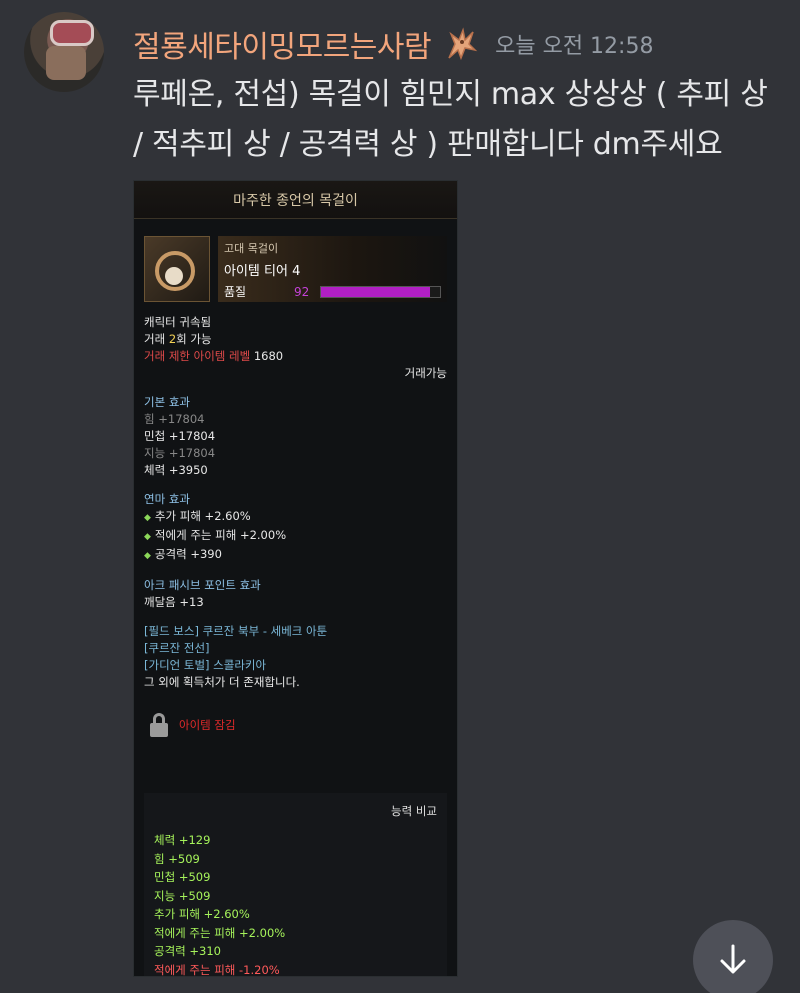 Image resolution: width=800 pixels, height=993 pixels. What do you see at coordinates (295, 339) in the screenshot?
I see `trade-count: 거래 2회 가능` at bounding box center [295, 339].